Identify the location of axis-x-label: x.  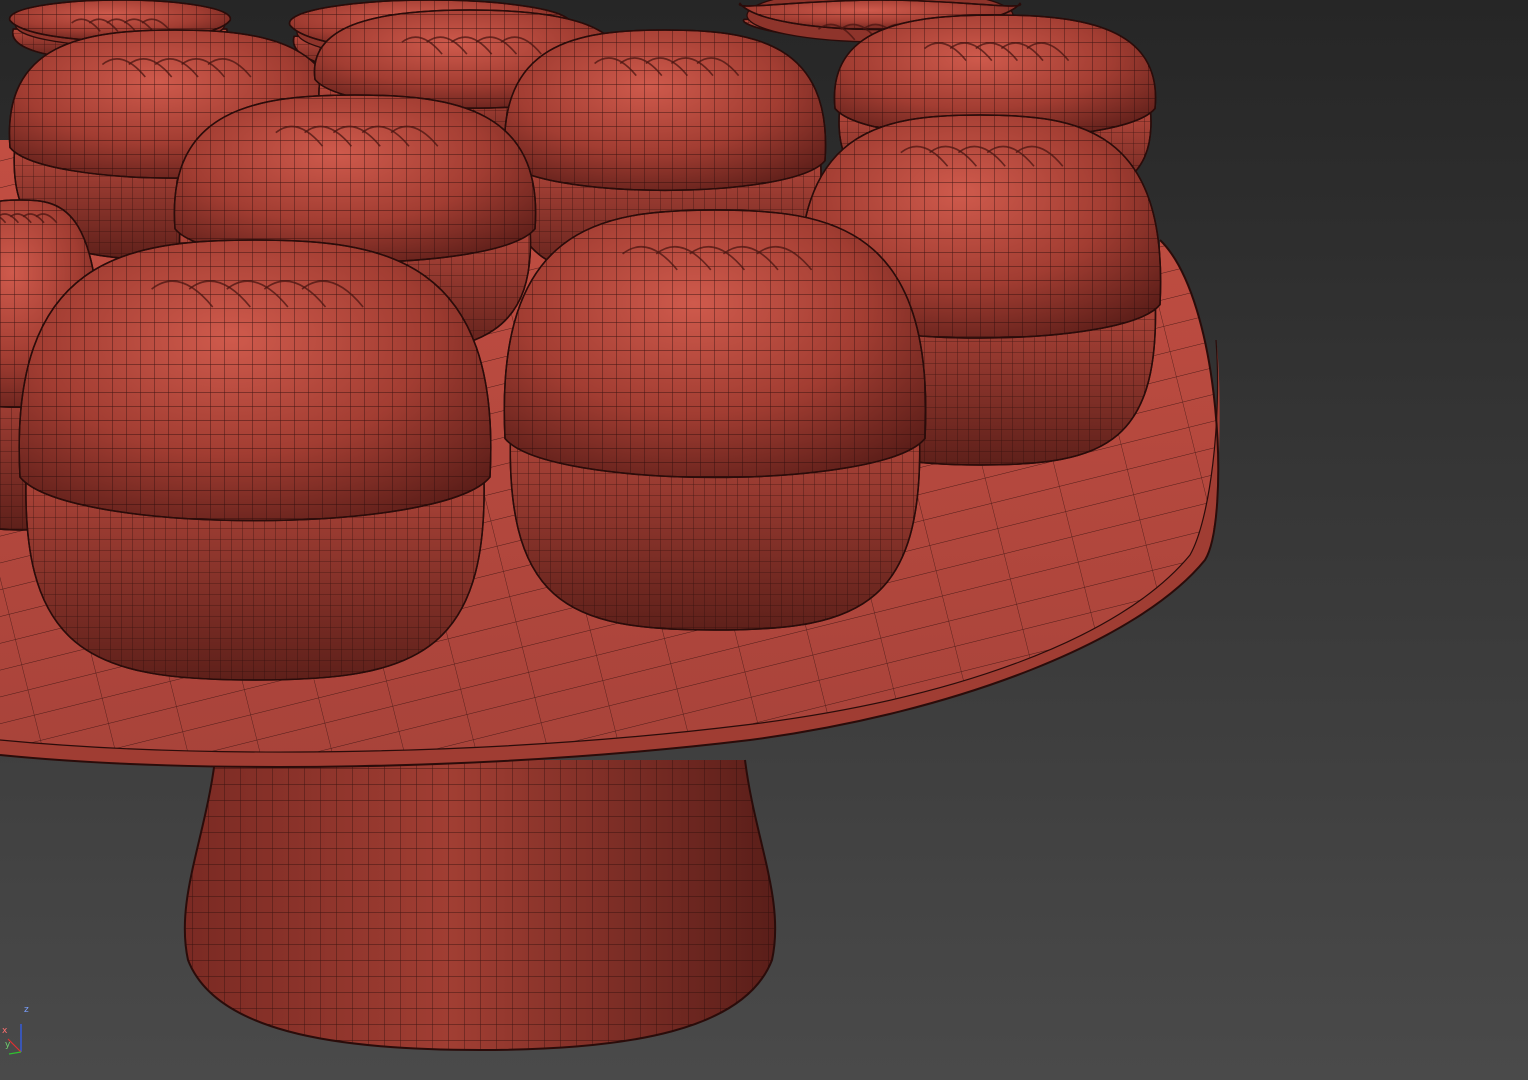
(5, 1031).